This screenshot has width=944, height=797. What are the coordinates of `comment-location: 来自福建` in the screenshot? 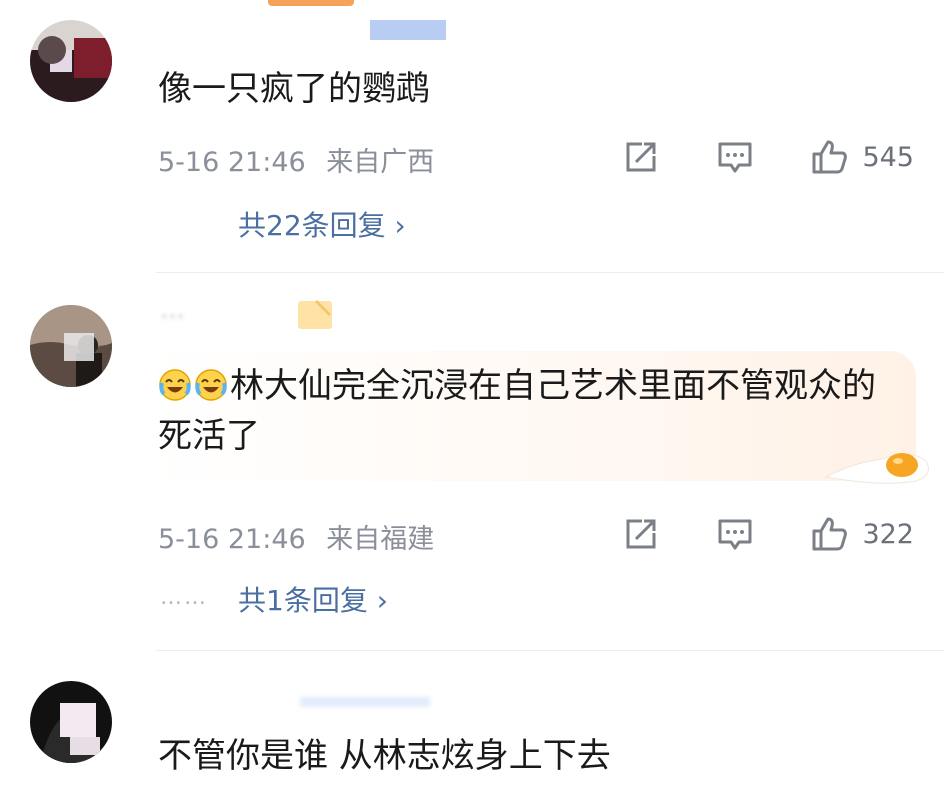 It's located at (380, 539).